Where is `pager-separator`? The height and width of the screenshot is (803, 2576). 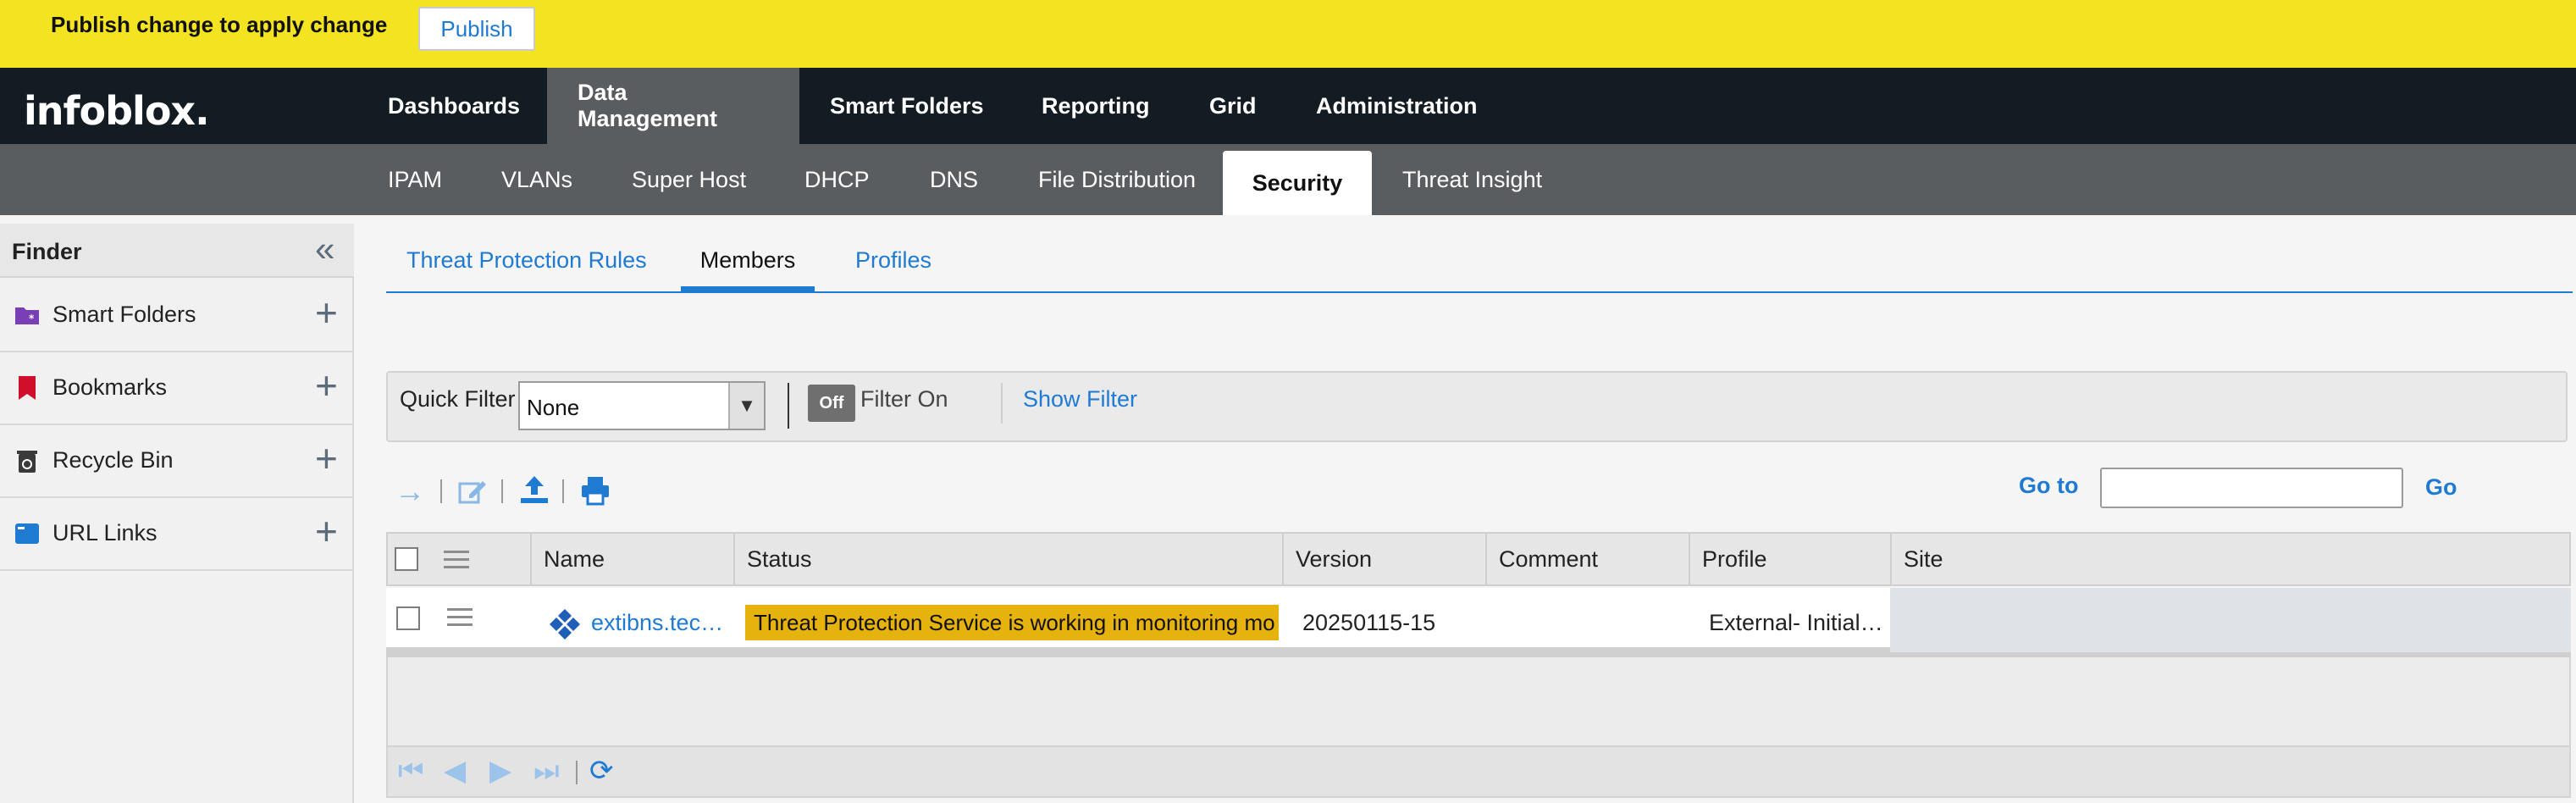
pager-separator is located at coordinates (577, 773).